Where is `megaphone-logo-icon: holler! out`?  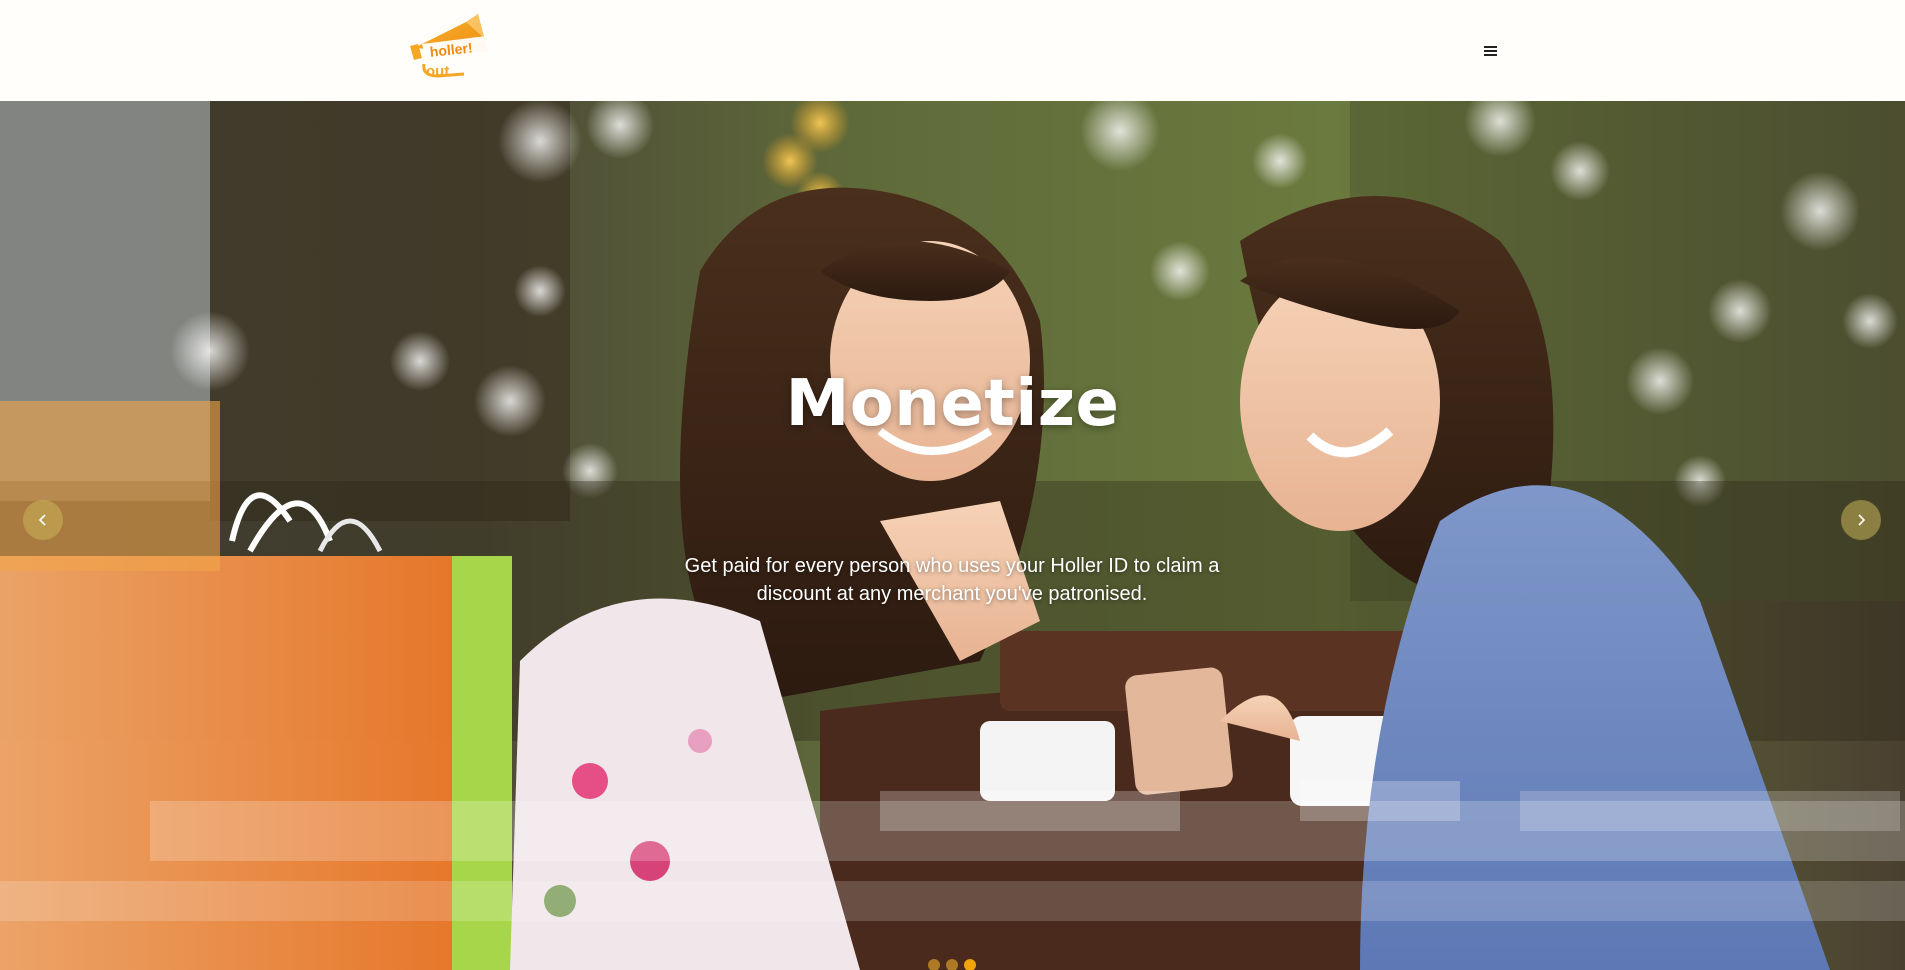 megaphone-logo-icon: holler! out is located at coordinates (449, 47).